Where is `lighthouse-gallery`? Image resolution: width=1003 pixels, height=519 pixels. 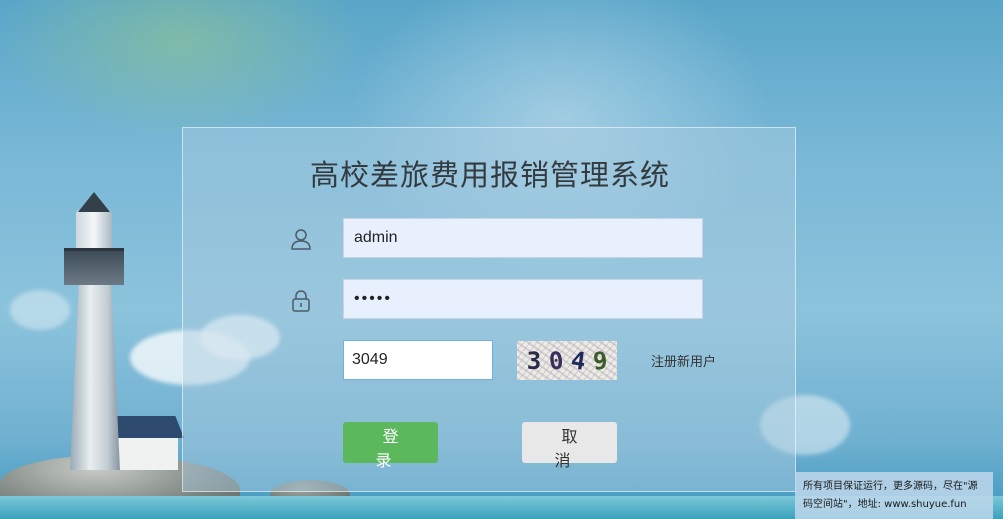 lighthouse-gallery is located at coordinates (94, 266).